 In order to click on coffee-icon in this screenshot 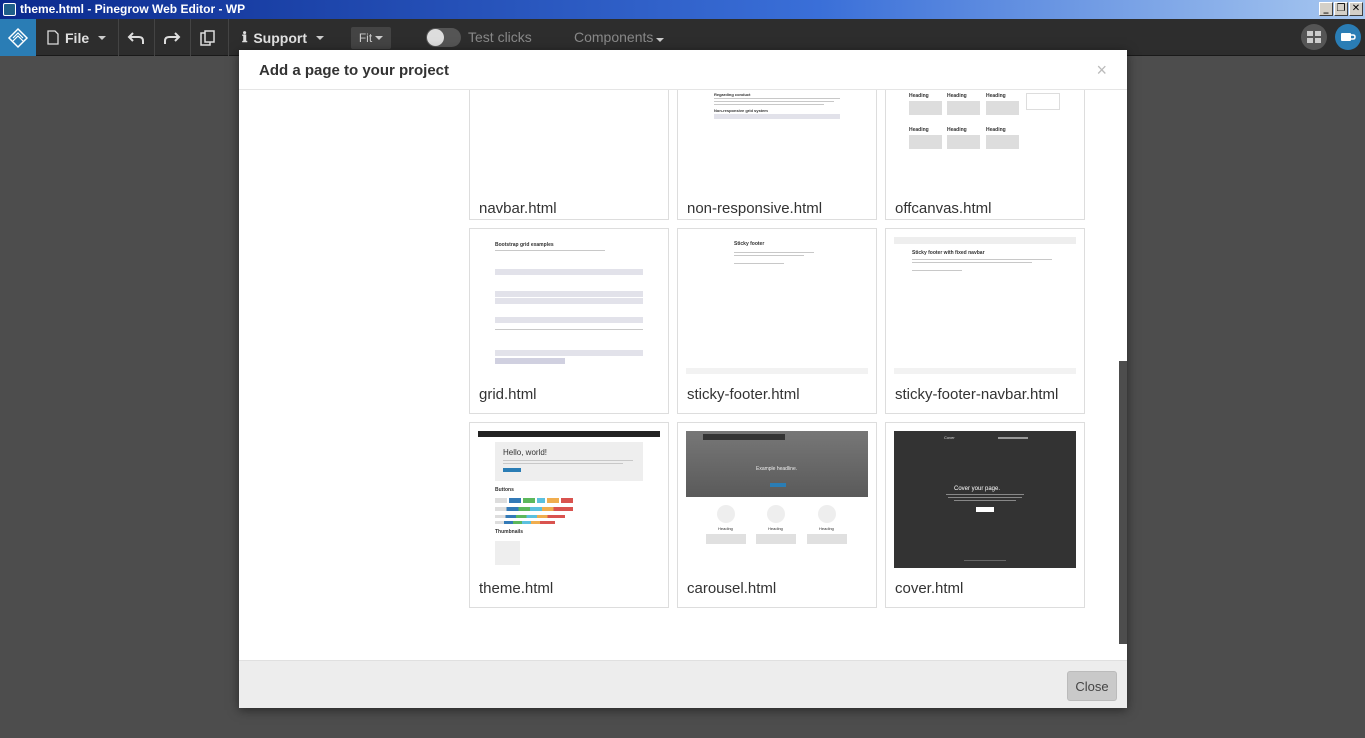, I will do `click(1348, 37)`.